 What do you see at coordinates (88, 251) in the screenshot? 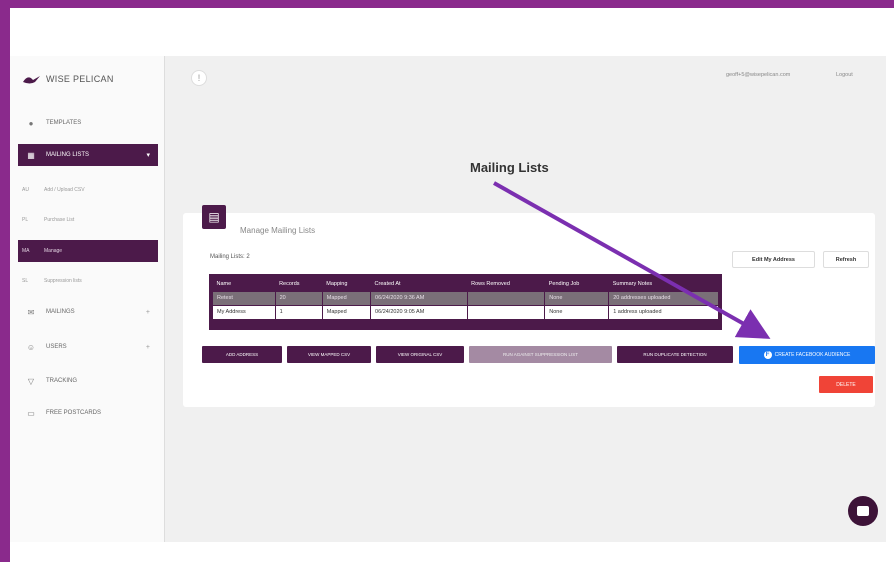
I see `sidebar-subitem-manage: MA Manage` at bounding box center [88, 251].